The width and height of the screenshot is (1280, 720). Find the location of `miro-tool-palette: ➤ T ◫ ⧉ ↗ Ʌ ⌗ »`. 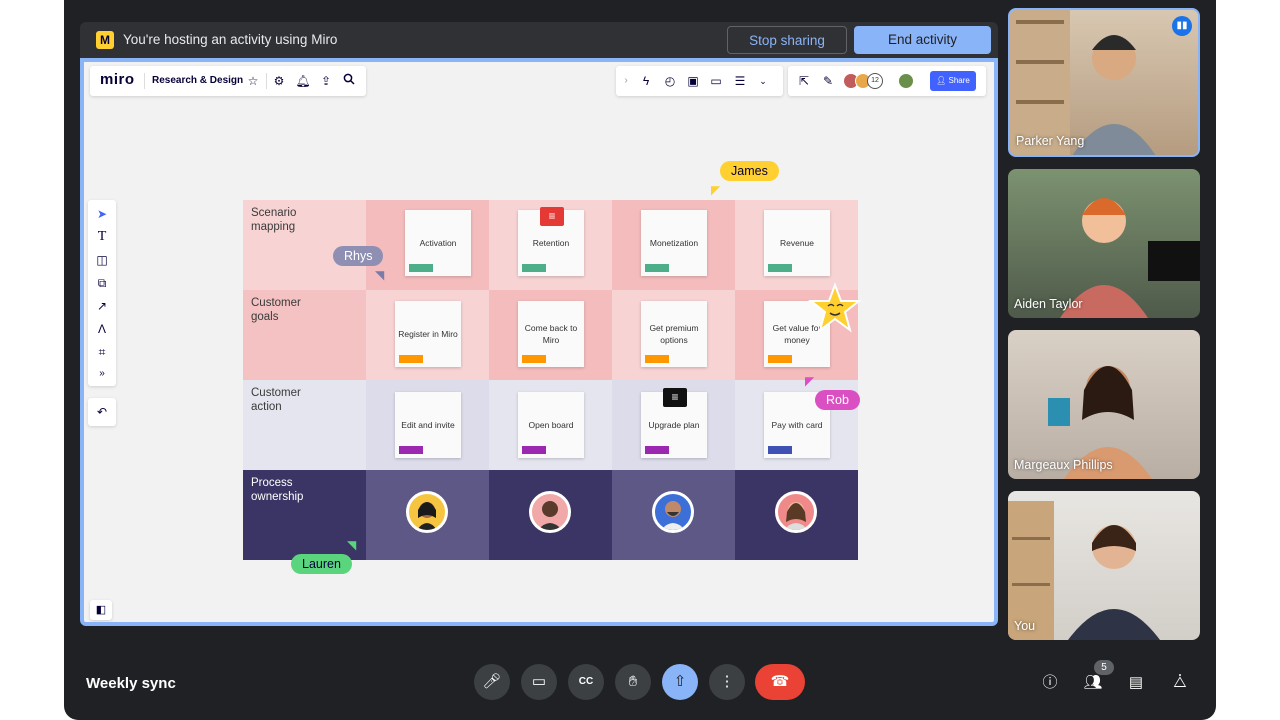

miro-tool-palette: ➤ T ◫ ⧉ ↗ Ʌ ⌗ » is located at coordinates (102, 293).